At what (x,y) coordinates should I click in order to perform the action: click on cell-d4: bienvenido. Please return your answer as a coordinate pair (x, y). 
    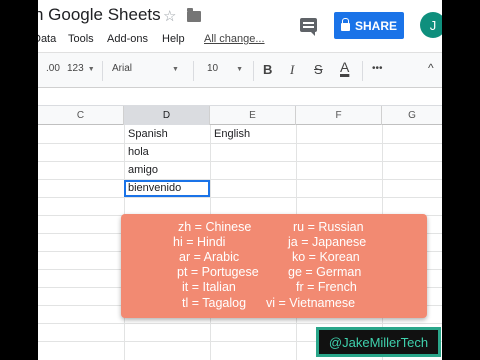
    Looking at the image, I should click on (154, 188).